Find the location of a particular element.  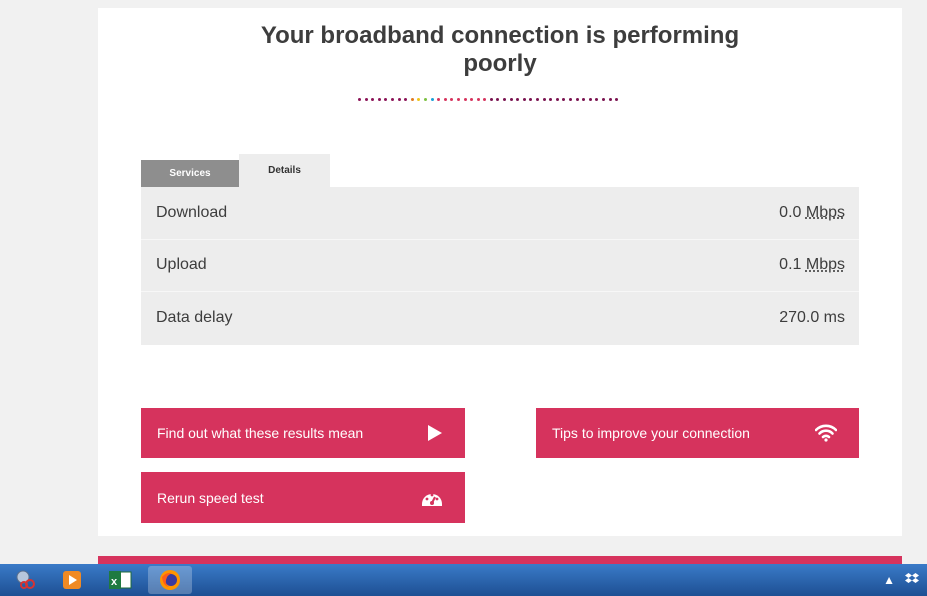

firefox-icon is located at coordinates (170, 580).